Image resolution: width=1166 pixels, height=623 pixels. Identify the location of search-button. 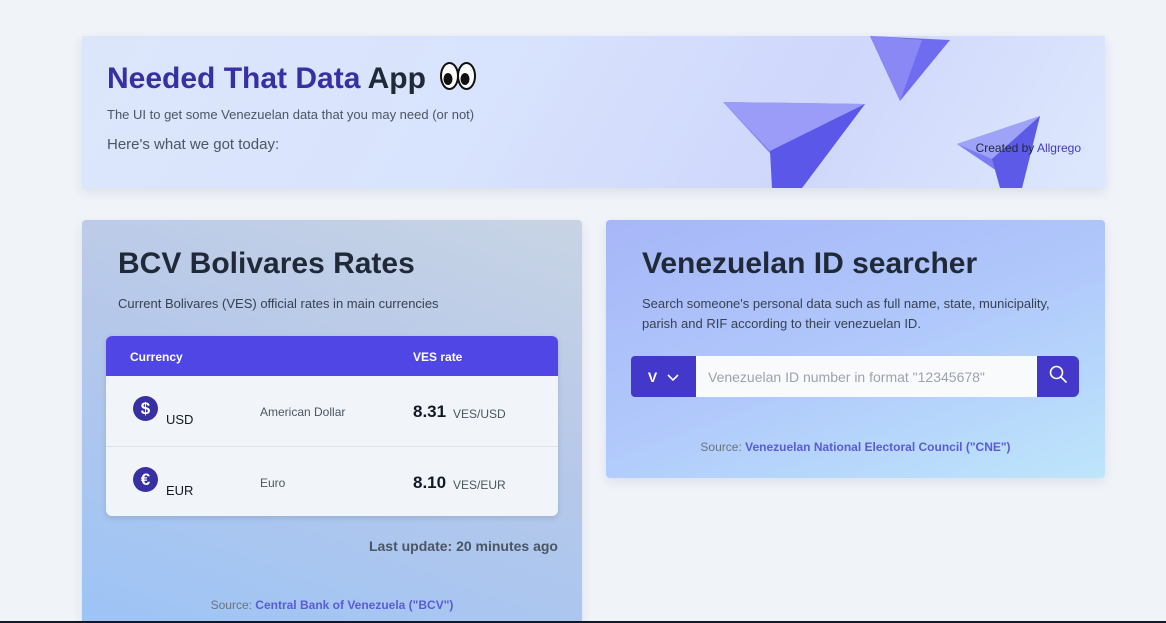
(1058, 376).